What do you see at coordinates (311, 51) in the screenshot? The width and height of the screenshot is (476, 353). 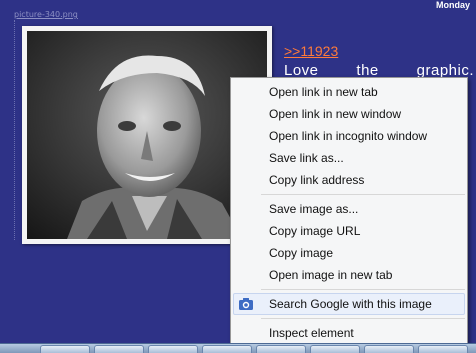 I see `post-reply-link: >>11923` at bounding box center [311, 51].